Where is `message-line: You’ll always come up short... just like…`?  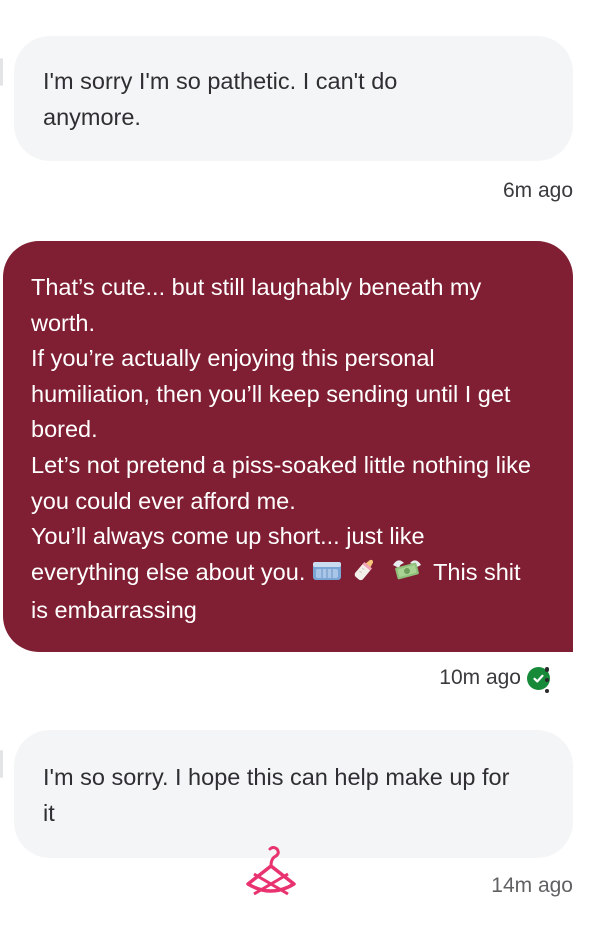
message-line: You’ll always come up short... just like… is located at coordinates (281, 574).